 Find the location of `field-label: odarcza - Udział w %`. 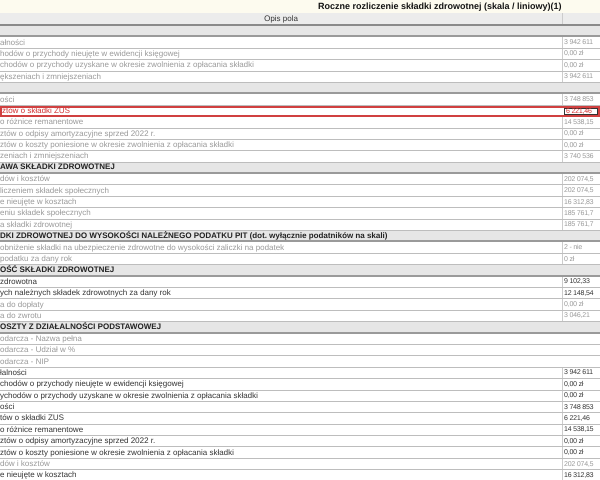

field-label: odarcza - Udział w % is located at coordinates (38, 350).